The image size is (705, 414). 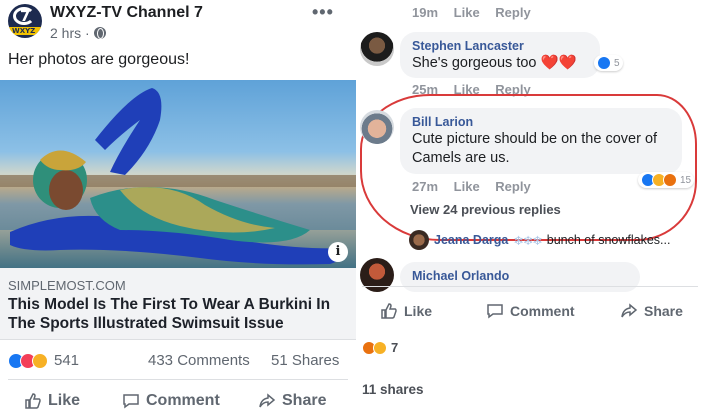 I want to click on wow-reaction-icon, so click(x=380, y=347).